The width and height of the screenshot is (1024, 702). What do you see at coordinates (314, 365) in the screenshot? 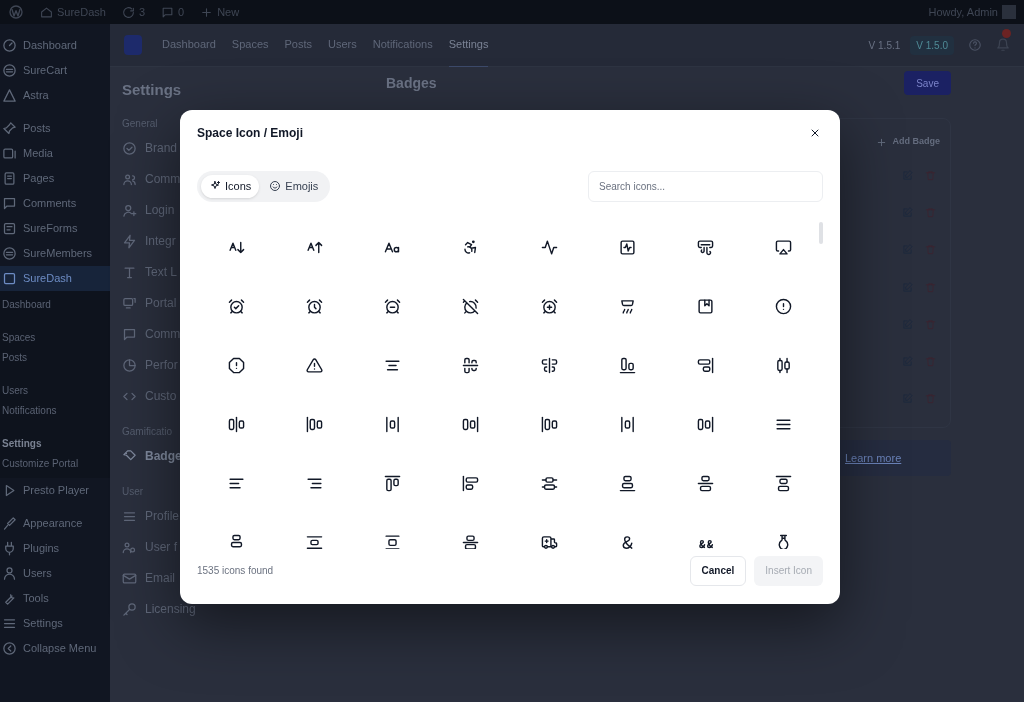
I see `alert-triangle-icon` at bounding box center [314, 365].